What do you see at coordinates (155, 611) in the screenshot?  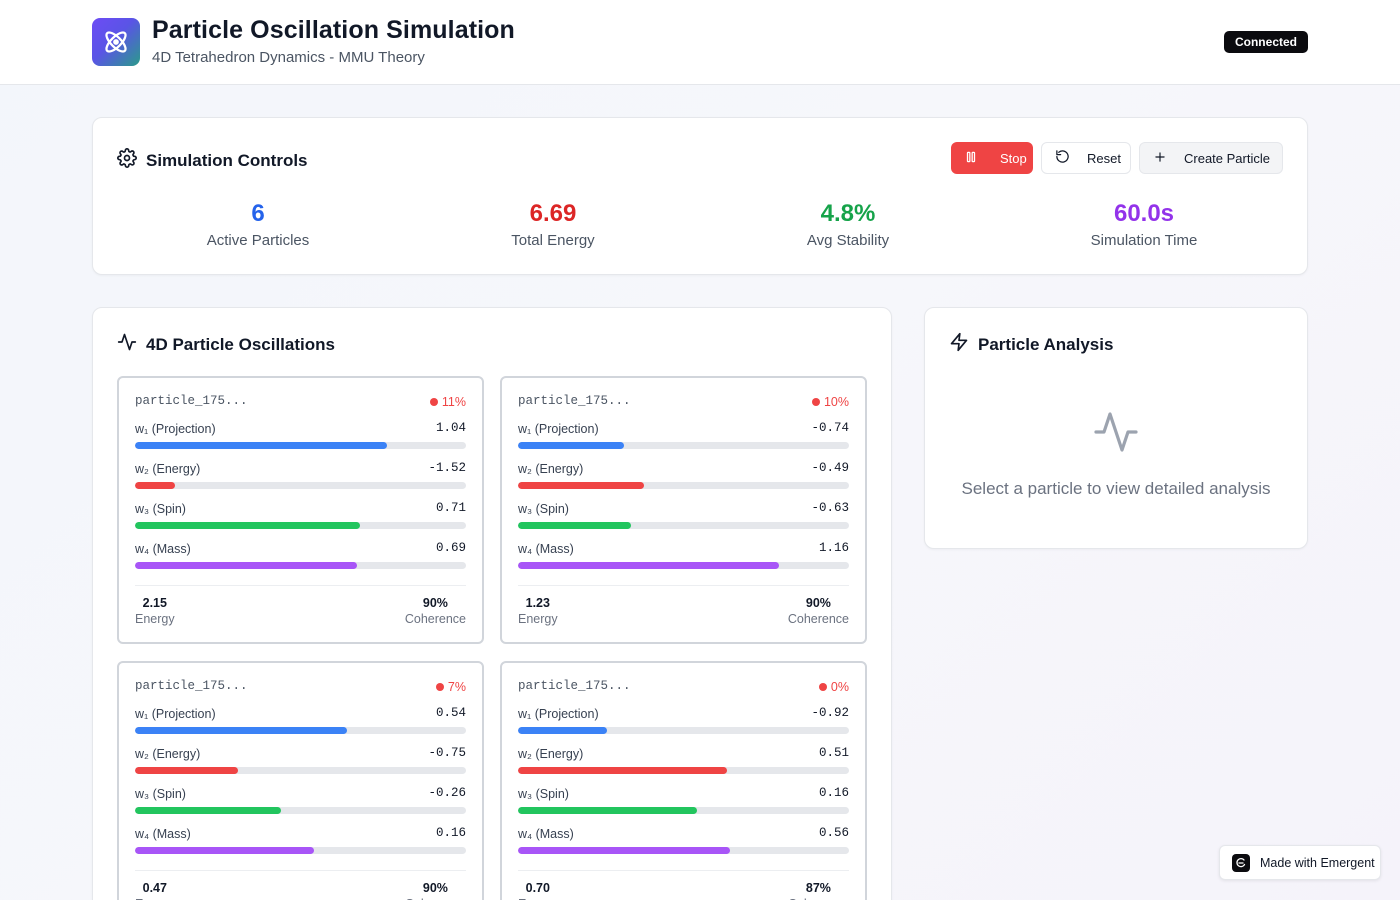 I see `energy-metric: 2.15 Energy` at bounding box center [155, 611].